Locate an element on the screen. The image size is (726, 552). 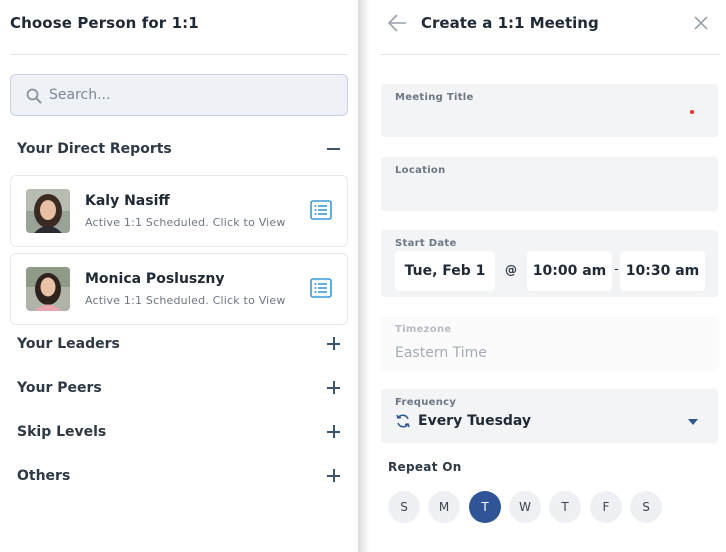
person-name: Monica Posluszny is located at coordinates (155, 279).